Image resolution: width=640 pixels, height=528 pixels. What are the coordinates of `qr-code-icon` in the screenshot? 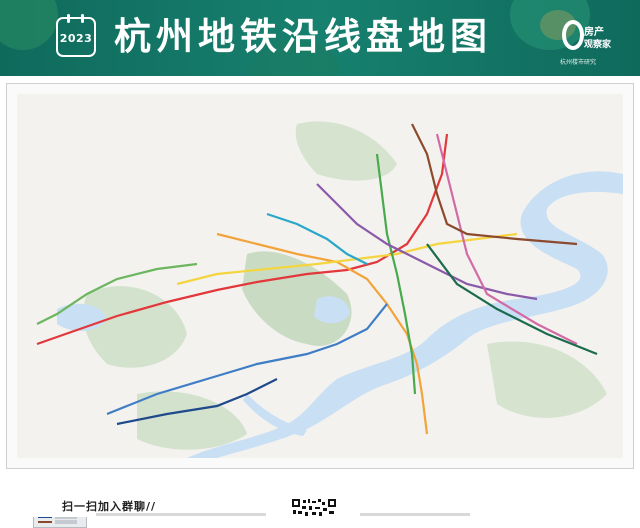 It's located at (314, 507).